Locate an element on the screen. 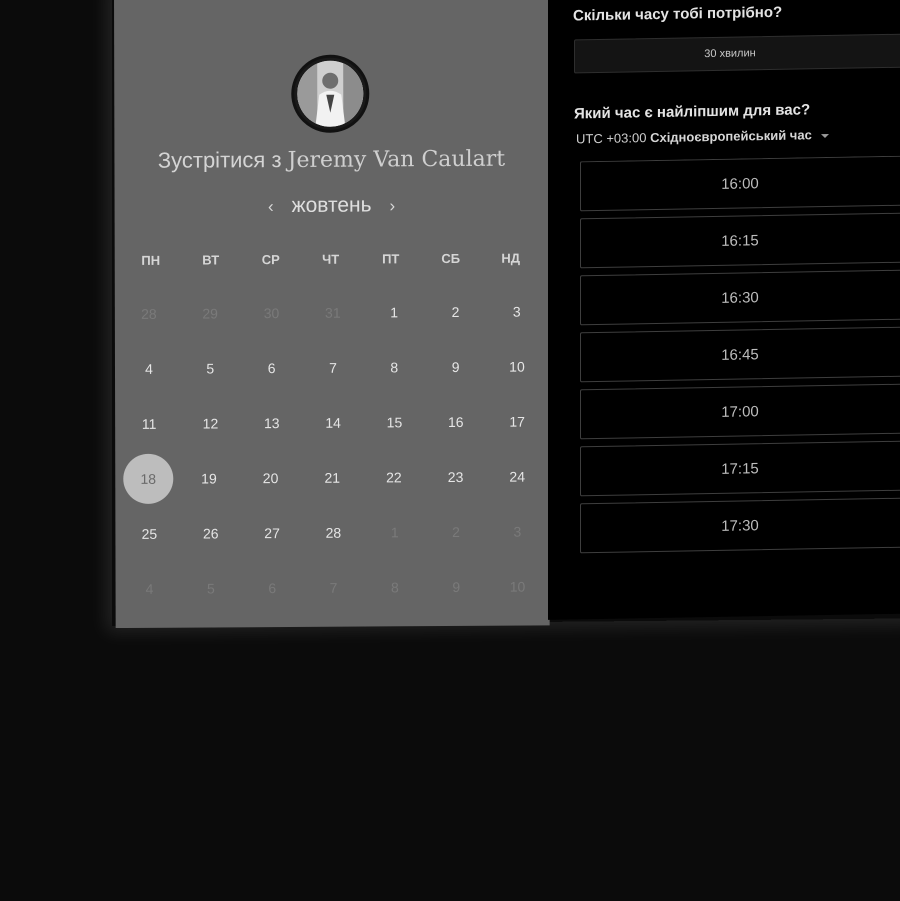 This screenshot has width=900, height=901. time-slot: 17:15 is located at coordinates (740, 468).